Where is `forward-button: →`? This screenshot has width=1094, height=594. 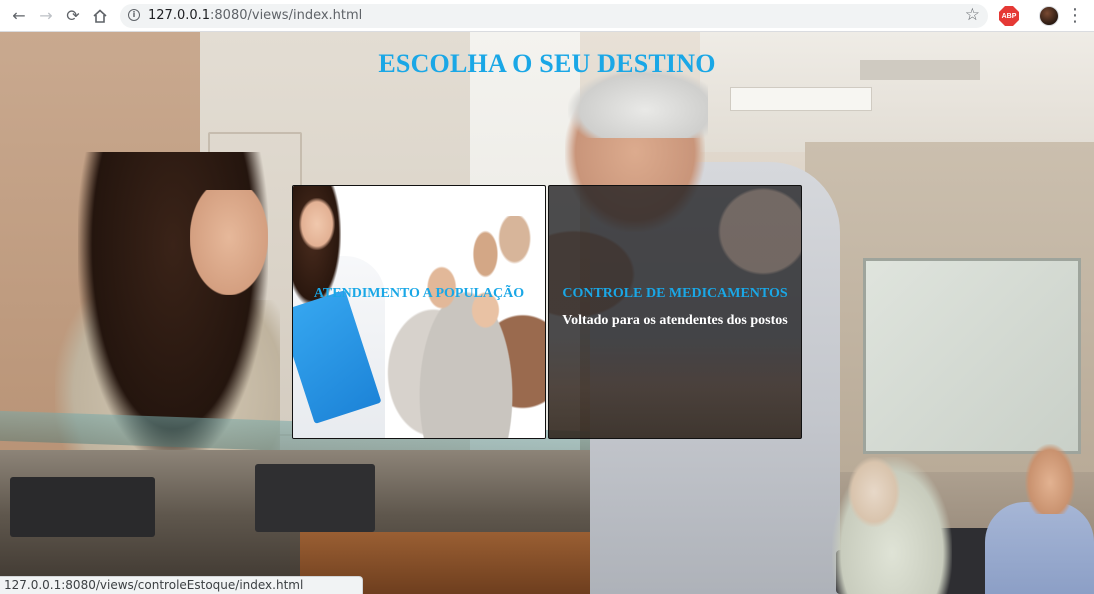 forward-button: → is located at coordinates (46, 16).